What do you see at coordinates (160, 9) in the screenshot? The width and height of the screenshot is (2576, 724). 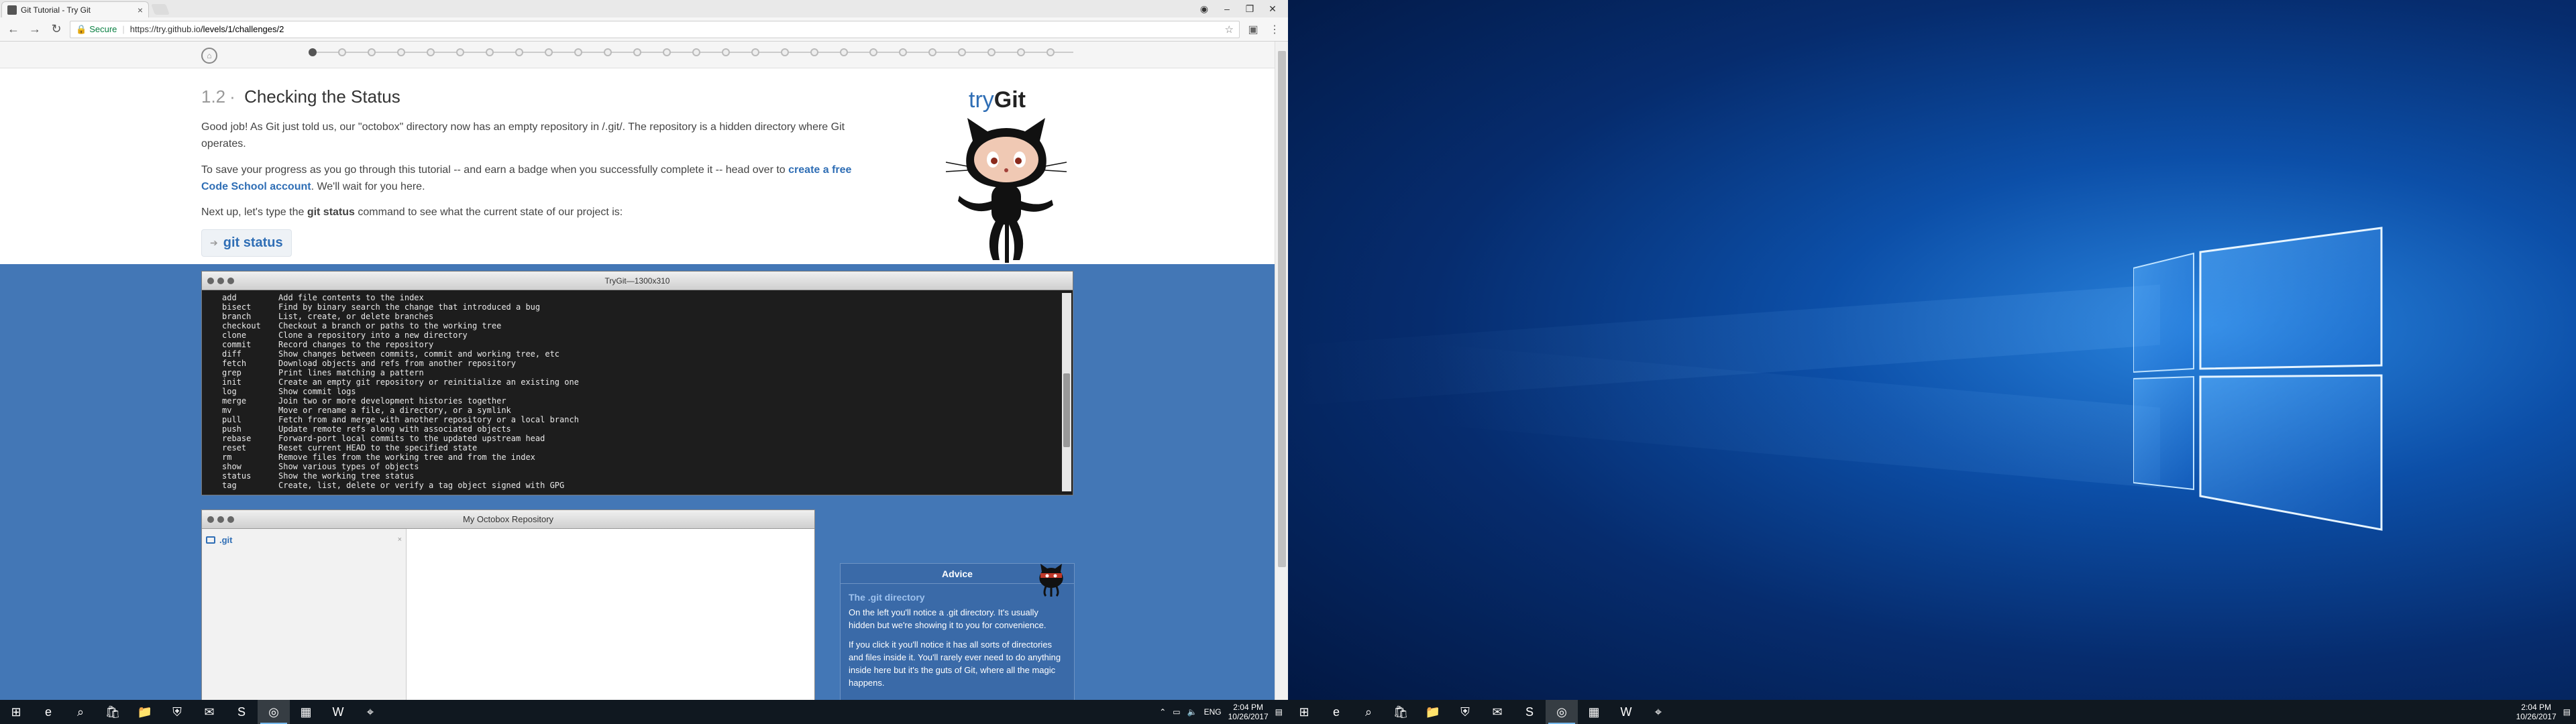 I see `new-tab-button` at bounding box center [160, 9].